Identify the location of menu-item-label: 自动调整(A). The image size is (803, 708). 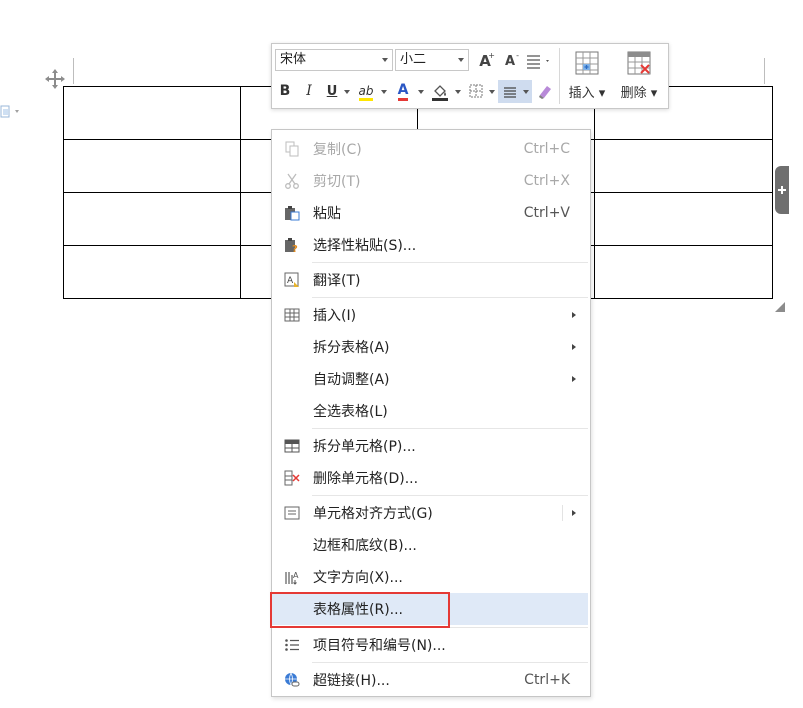
(351, 380).